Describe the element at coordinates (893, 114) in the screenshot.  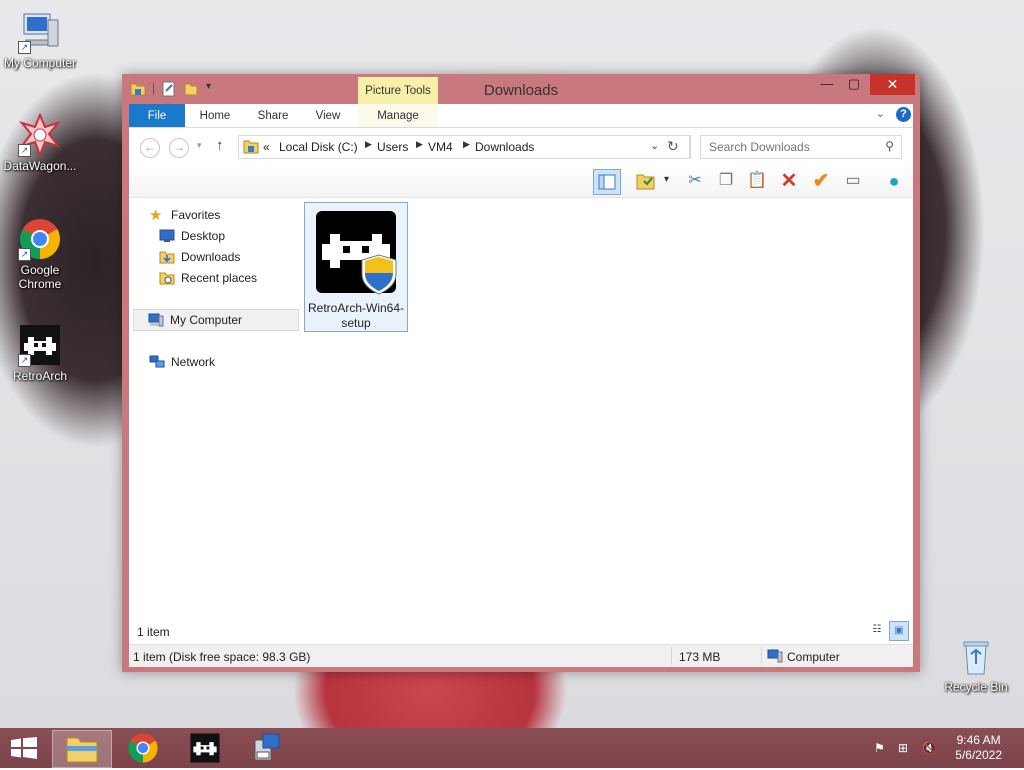
I see `ribbon-controls: ⌄ ?` at that location.